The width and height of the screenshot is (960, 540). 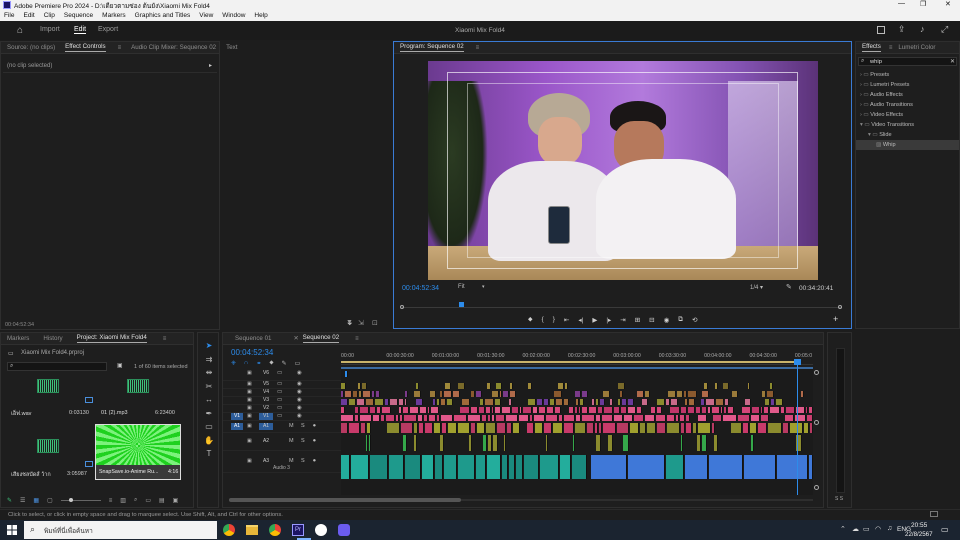 What do you see at coordinates (173, 47) in the screenshot?
I see `tab-audio-clip-mixer: Audio Clip Mixer: Sequence 02` at bounding box center [173, 47].